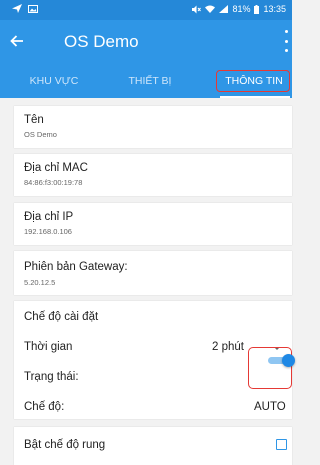 Image resolution: width=320 pixels, height=465 pixels. What do you see at coordinates (44, 407) in the screenshot?
I see `mode-label: Chế độ:` at bounding box center [44, 407].